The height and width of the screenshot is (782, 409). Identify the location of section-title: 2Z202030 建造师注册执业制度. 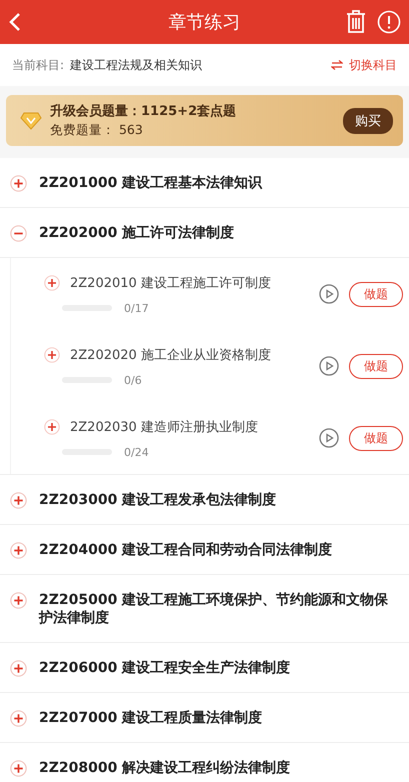
(164, 427).